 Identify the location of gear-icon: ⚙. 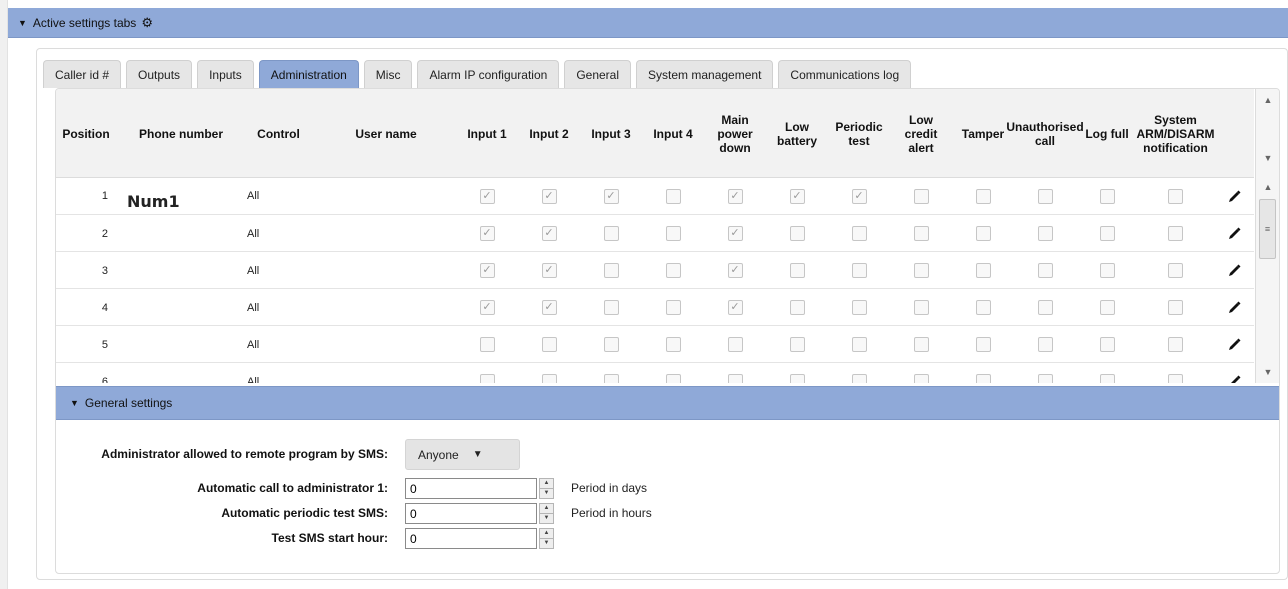
(147, 23).